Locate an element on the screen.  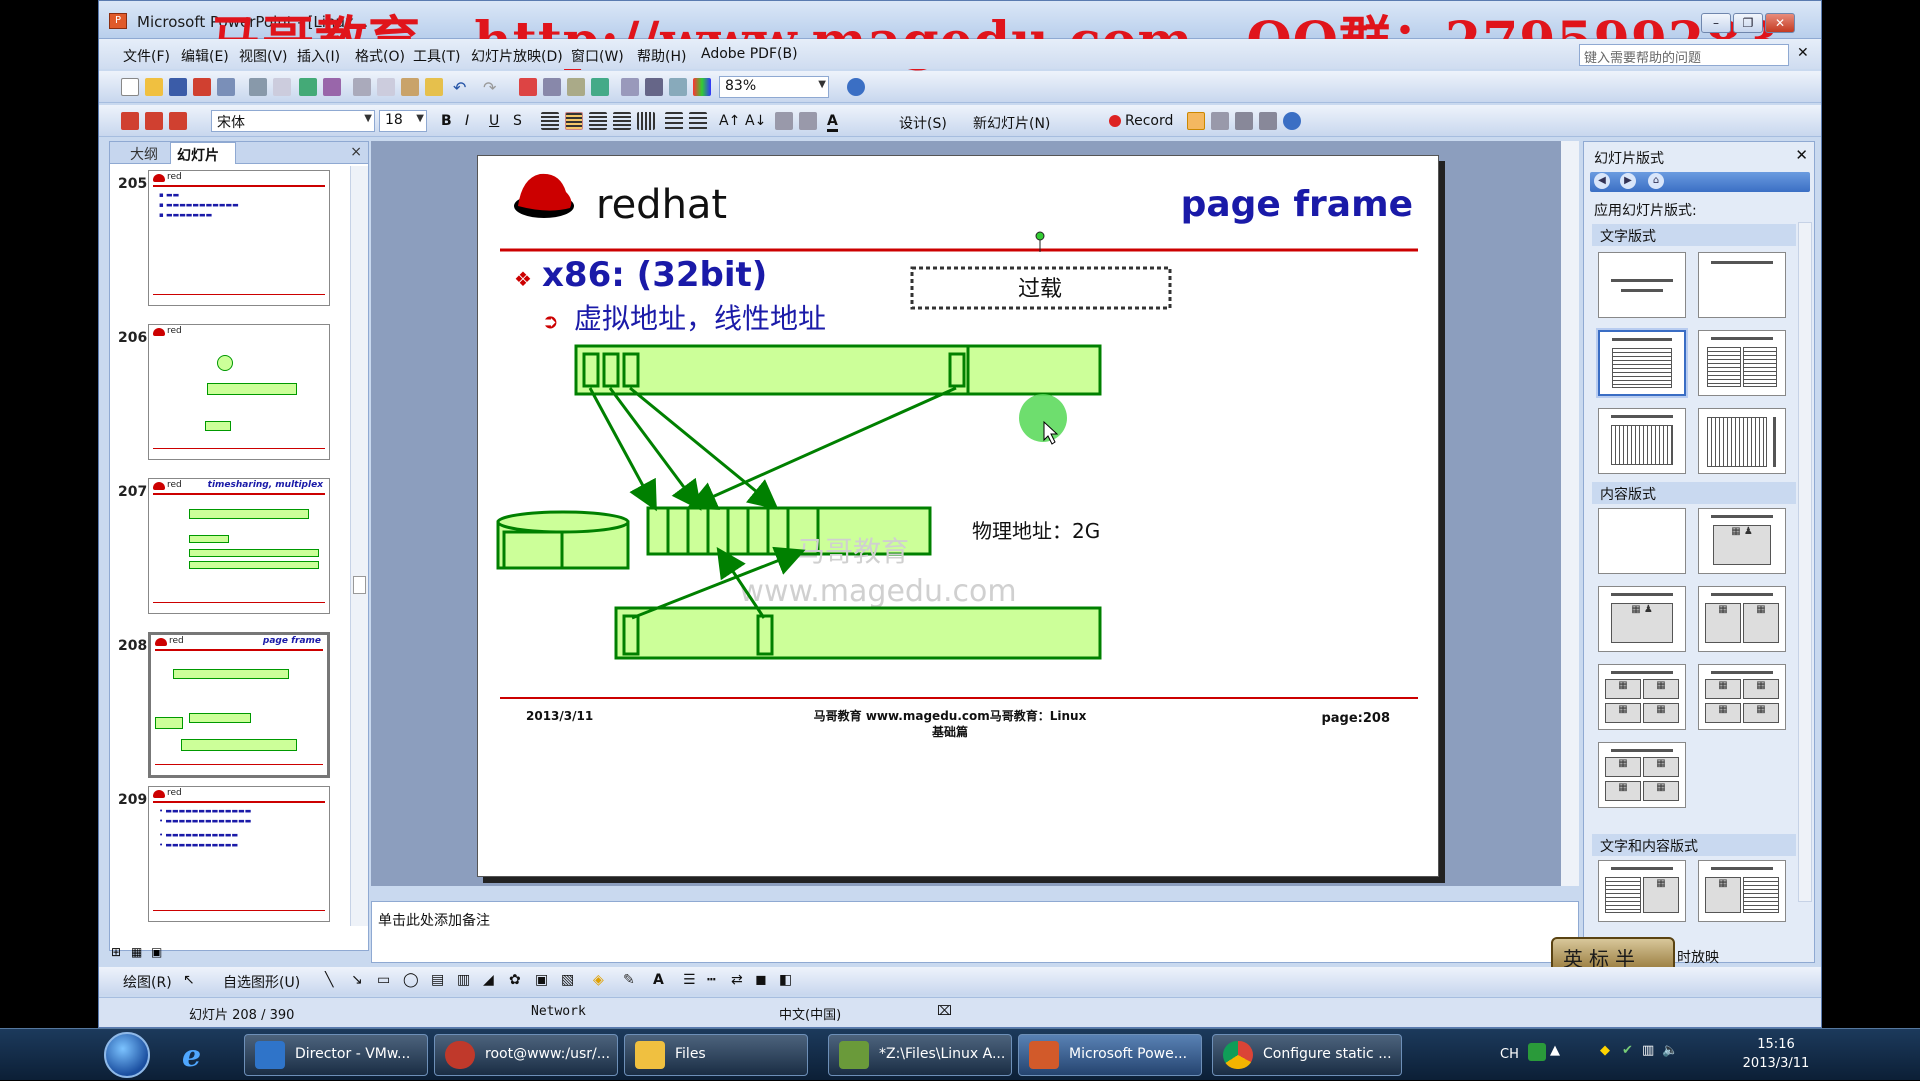
slideshow-icon: ▣ is located at coordinates (156, 952).